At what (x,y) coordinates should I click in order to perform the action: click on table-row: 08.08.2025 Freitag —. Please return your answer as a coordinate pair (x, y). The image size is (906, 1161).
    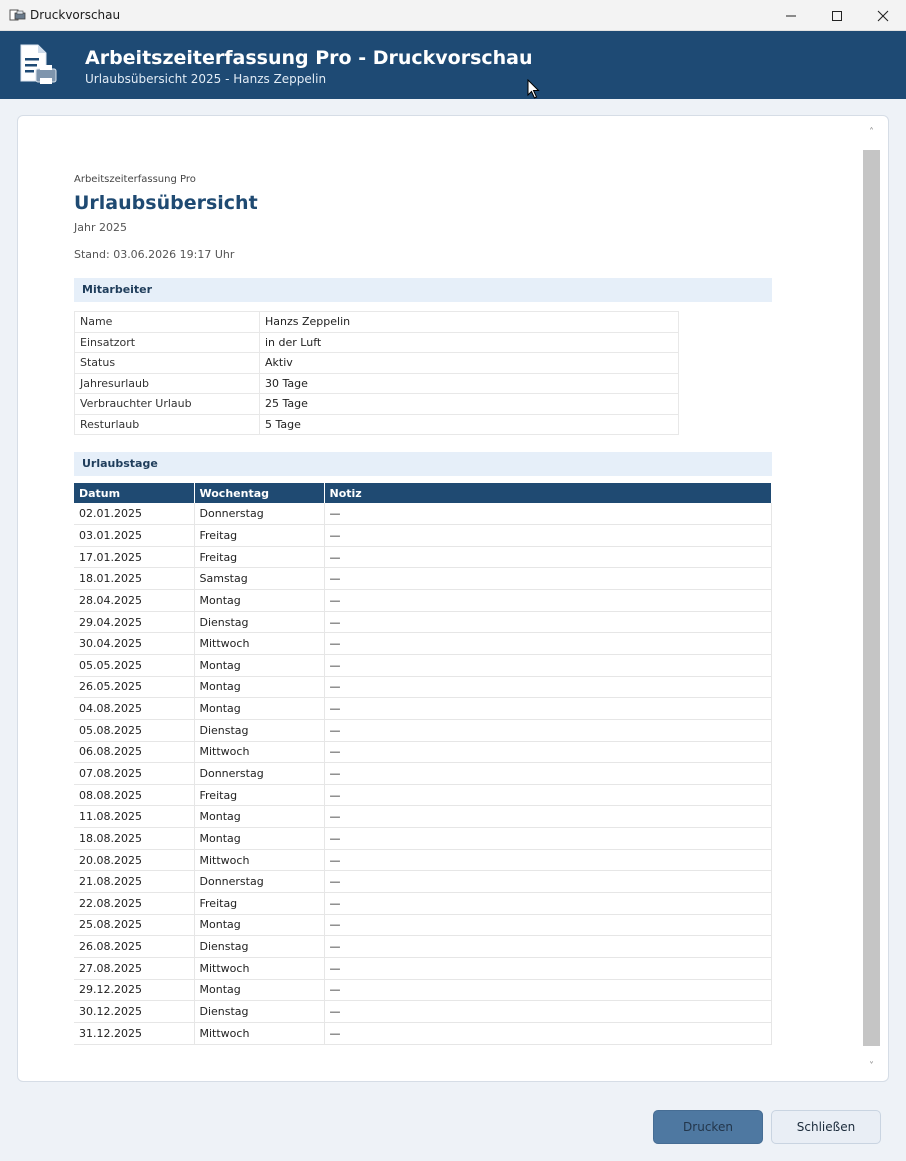
    Looking at the image, I should click on (423, 795).